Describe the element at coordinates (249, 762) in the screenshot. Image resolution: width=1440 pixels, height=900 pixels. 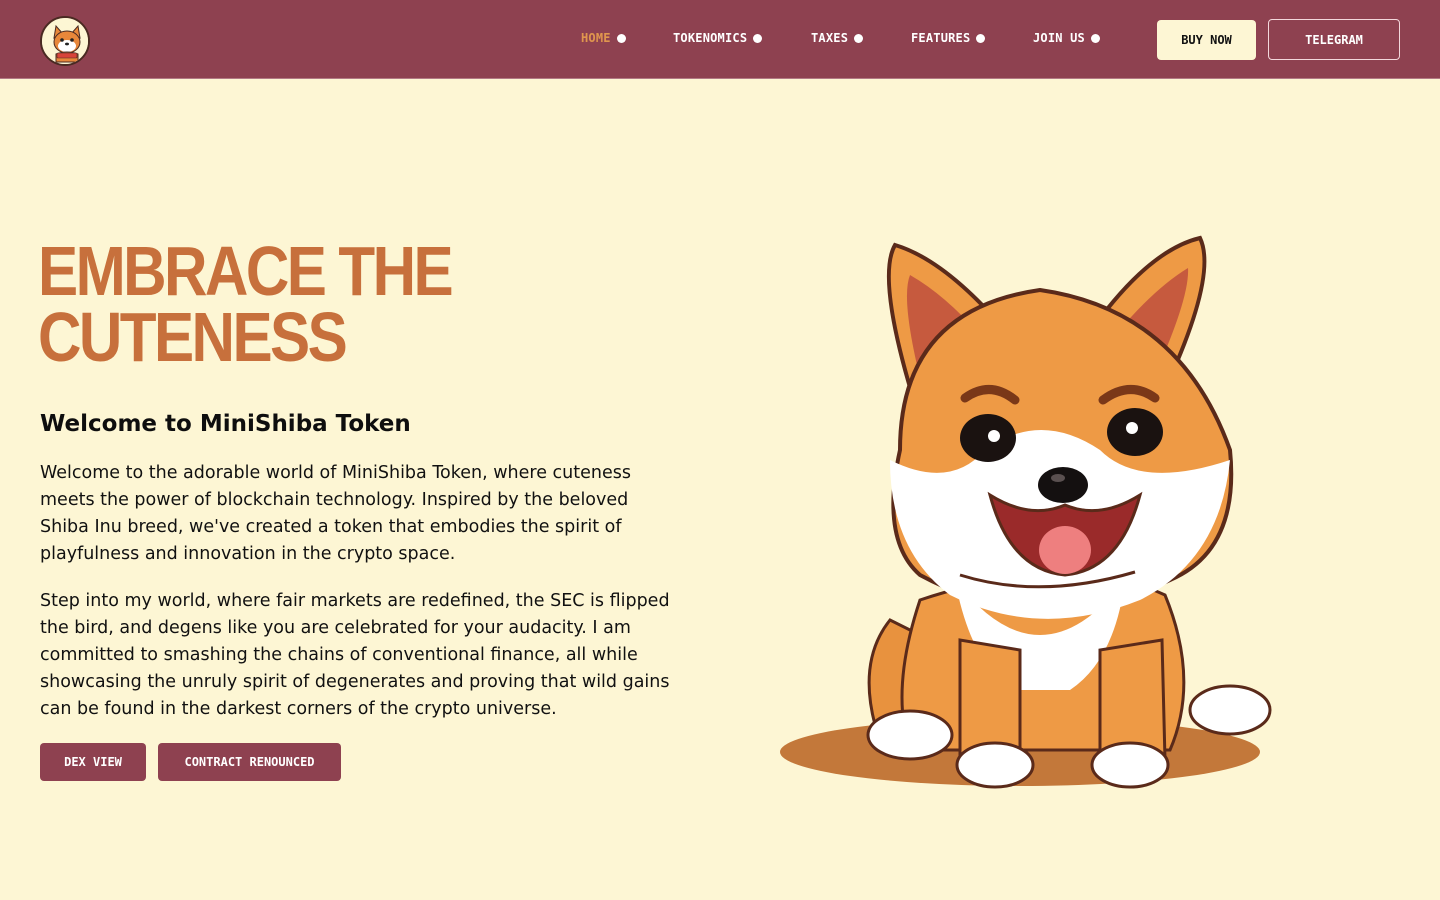
I see `contract-renounced-button: CONTRACT RENOUNCED` at that location.